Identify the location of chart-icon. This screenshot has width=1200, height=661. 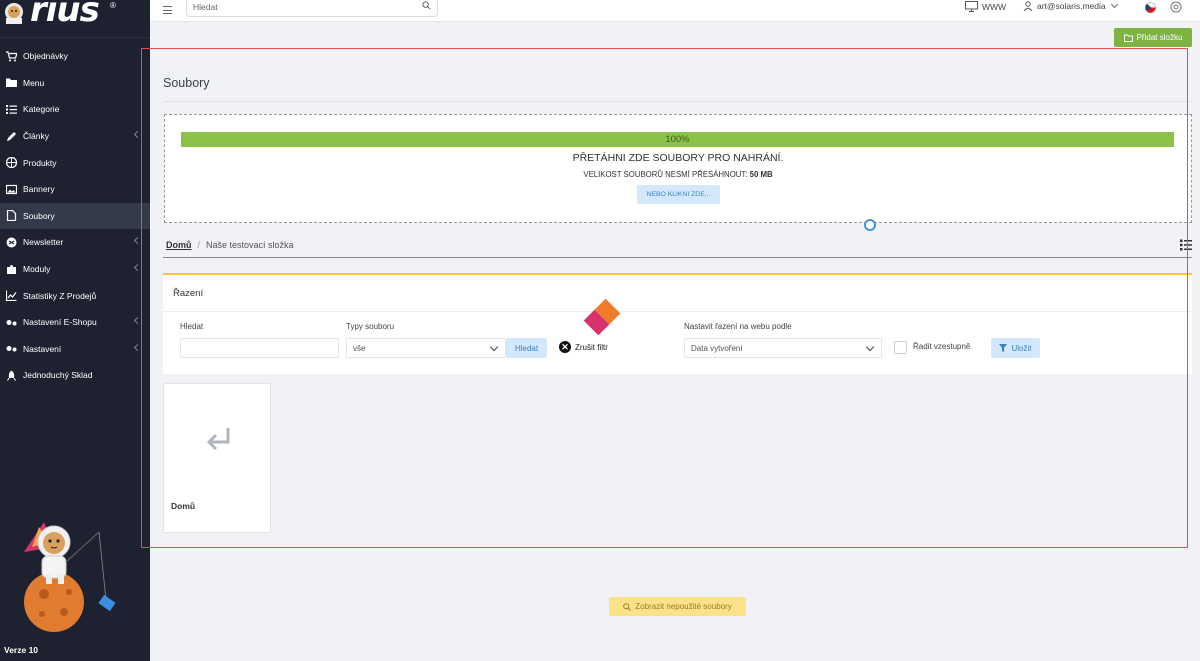
(11, 296).